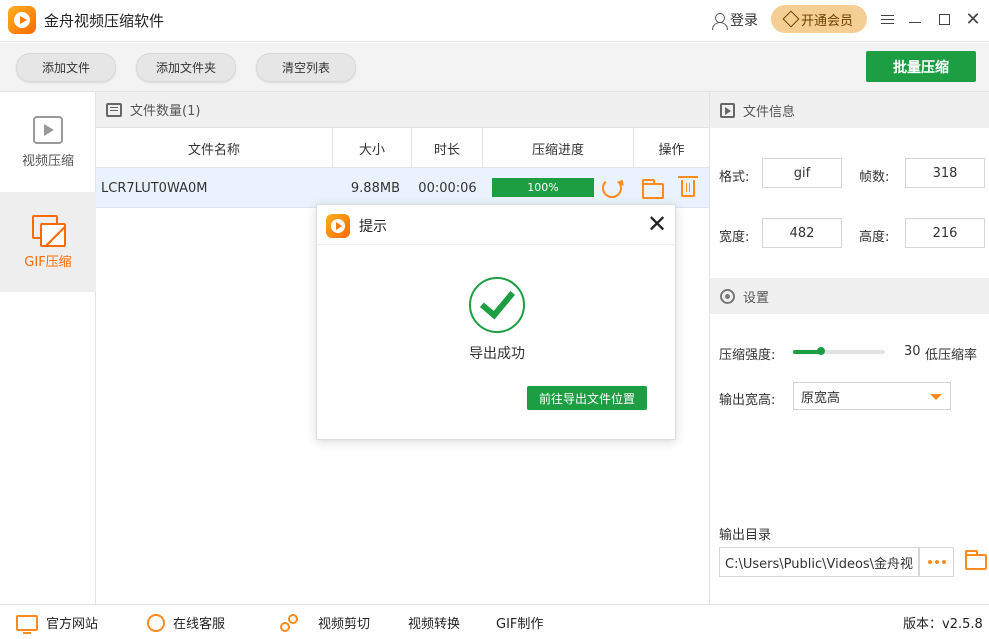  I want to click on output-size-value: 原宽高, so click(821, 398).